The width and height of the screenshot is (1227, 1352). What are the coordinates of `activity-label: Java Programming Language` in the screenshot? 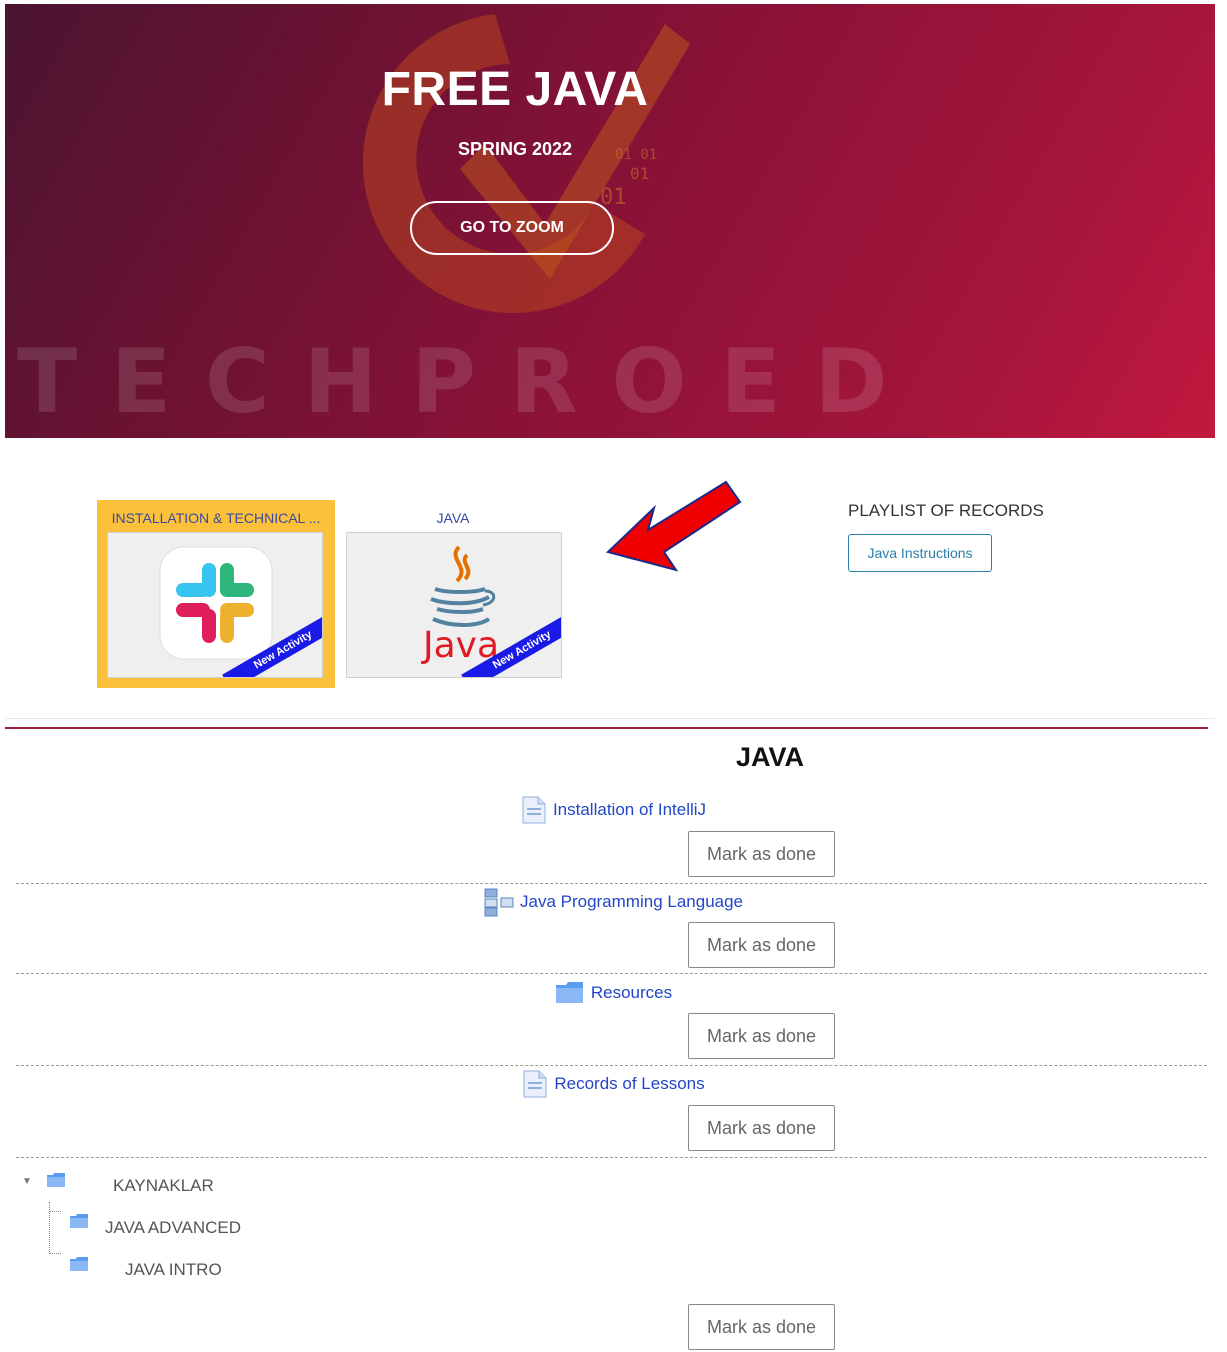 It's located at (631, 901).